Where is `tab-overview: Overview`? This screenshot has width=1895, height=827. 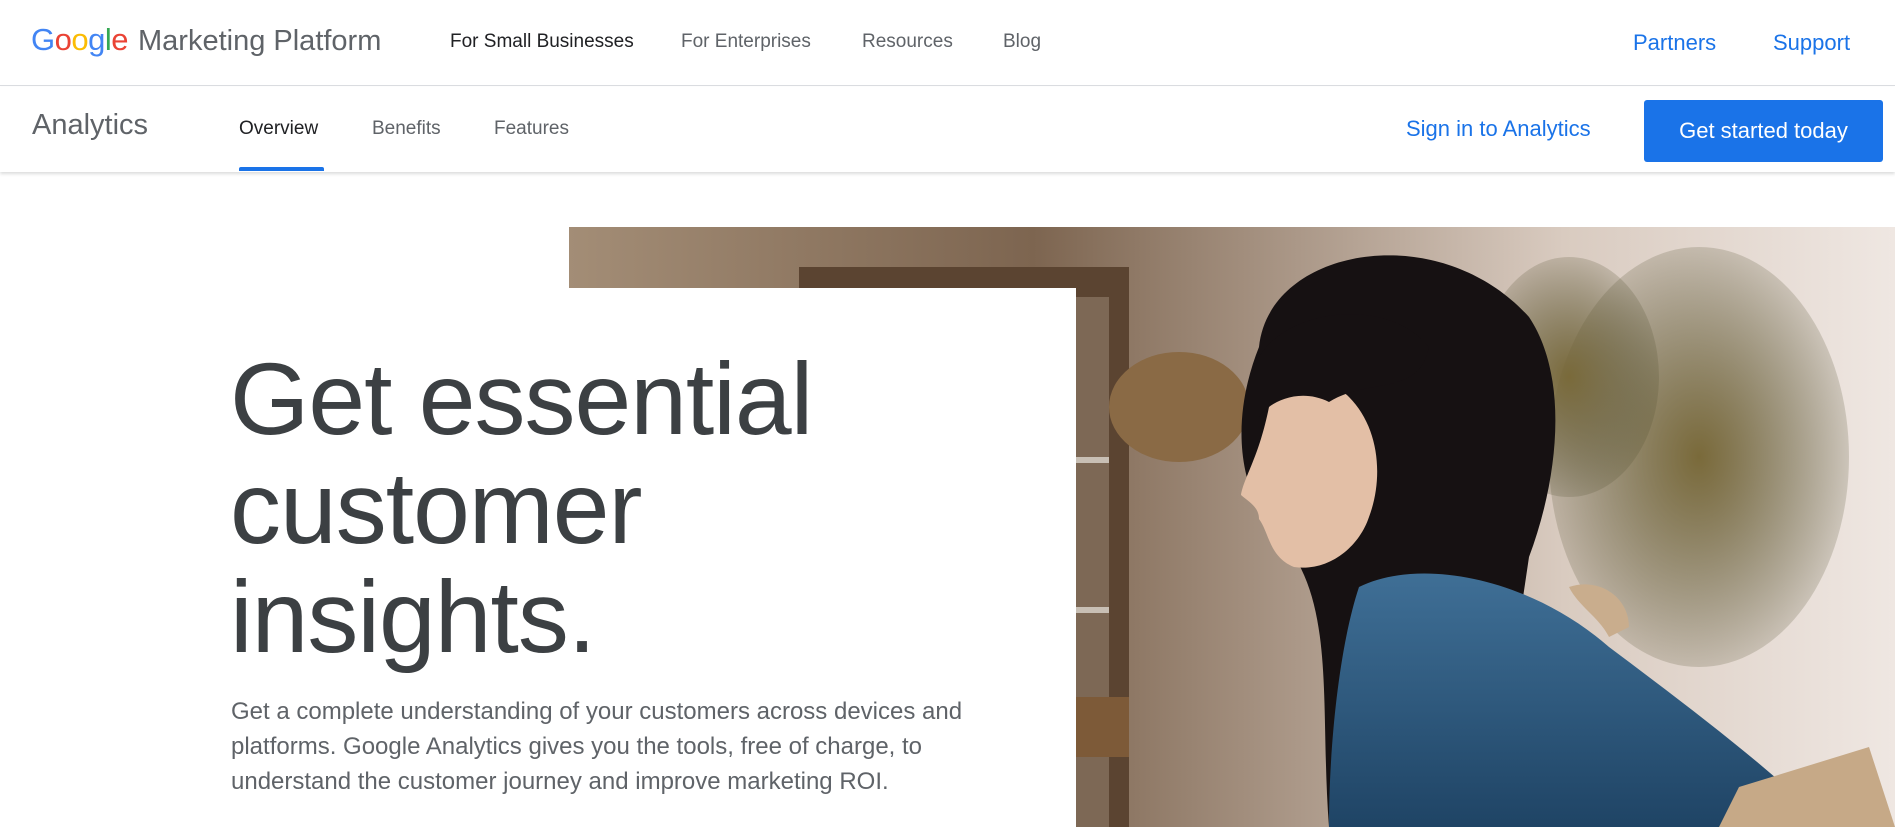
tab-overview: Overview is located at coordinates (278, 129).